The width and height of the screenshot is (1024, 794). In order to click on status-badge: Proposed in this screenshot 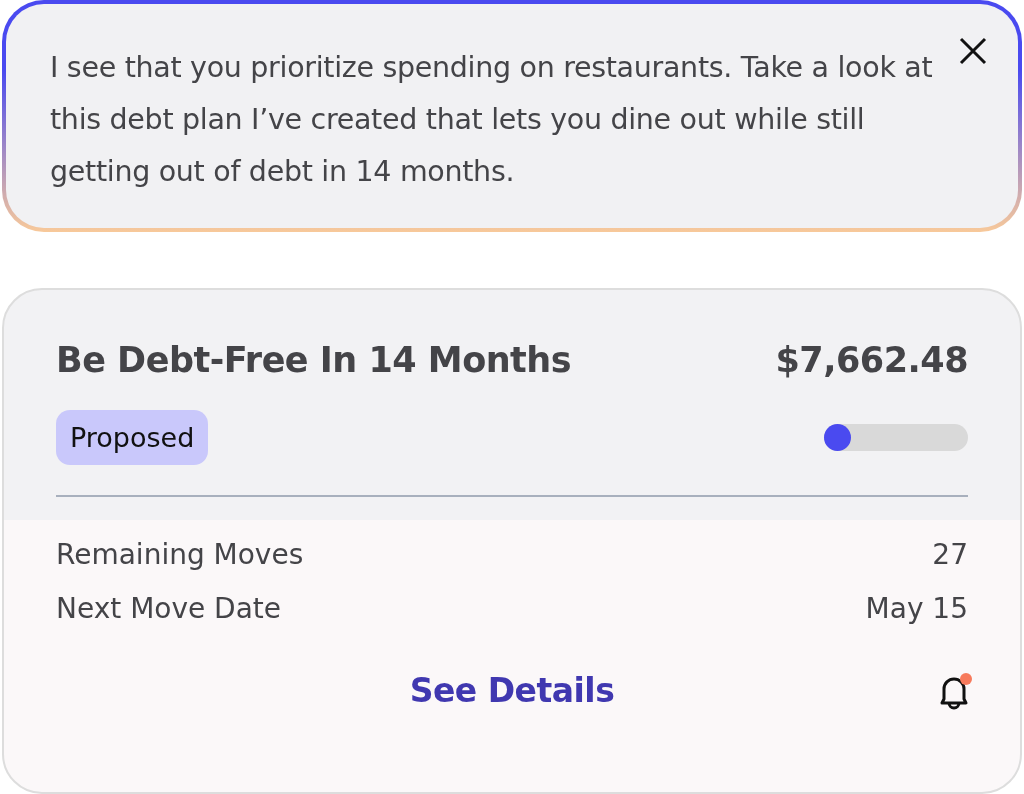, I will do `click(132, 437)`.